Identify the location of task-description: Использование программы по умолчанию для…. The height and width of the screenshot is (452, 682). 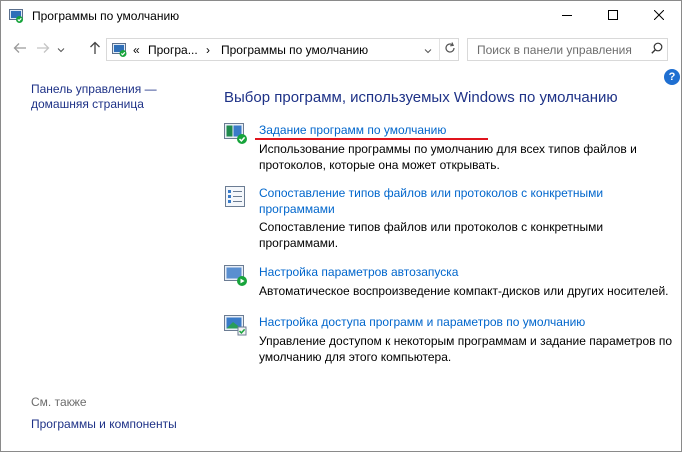
(448, 157).